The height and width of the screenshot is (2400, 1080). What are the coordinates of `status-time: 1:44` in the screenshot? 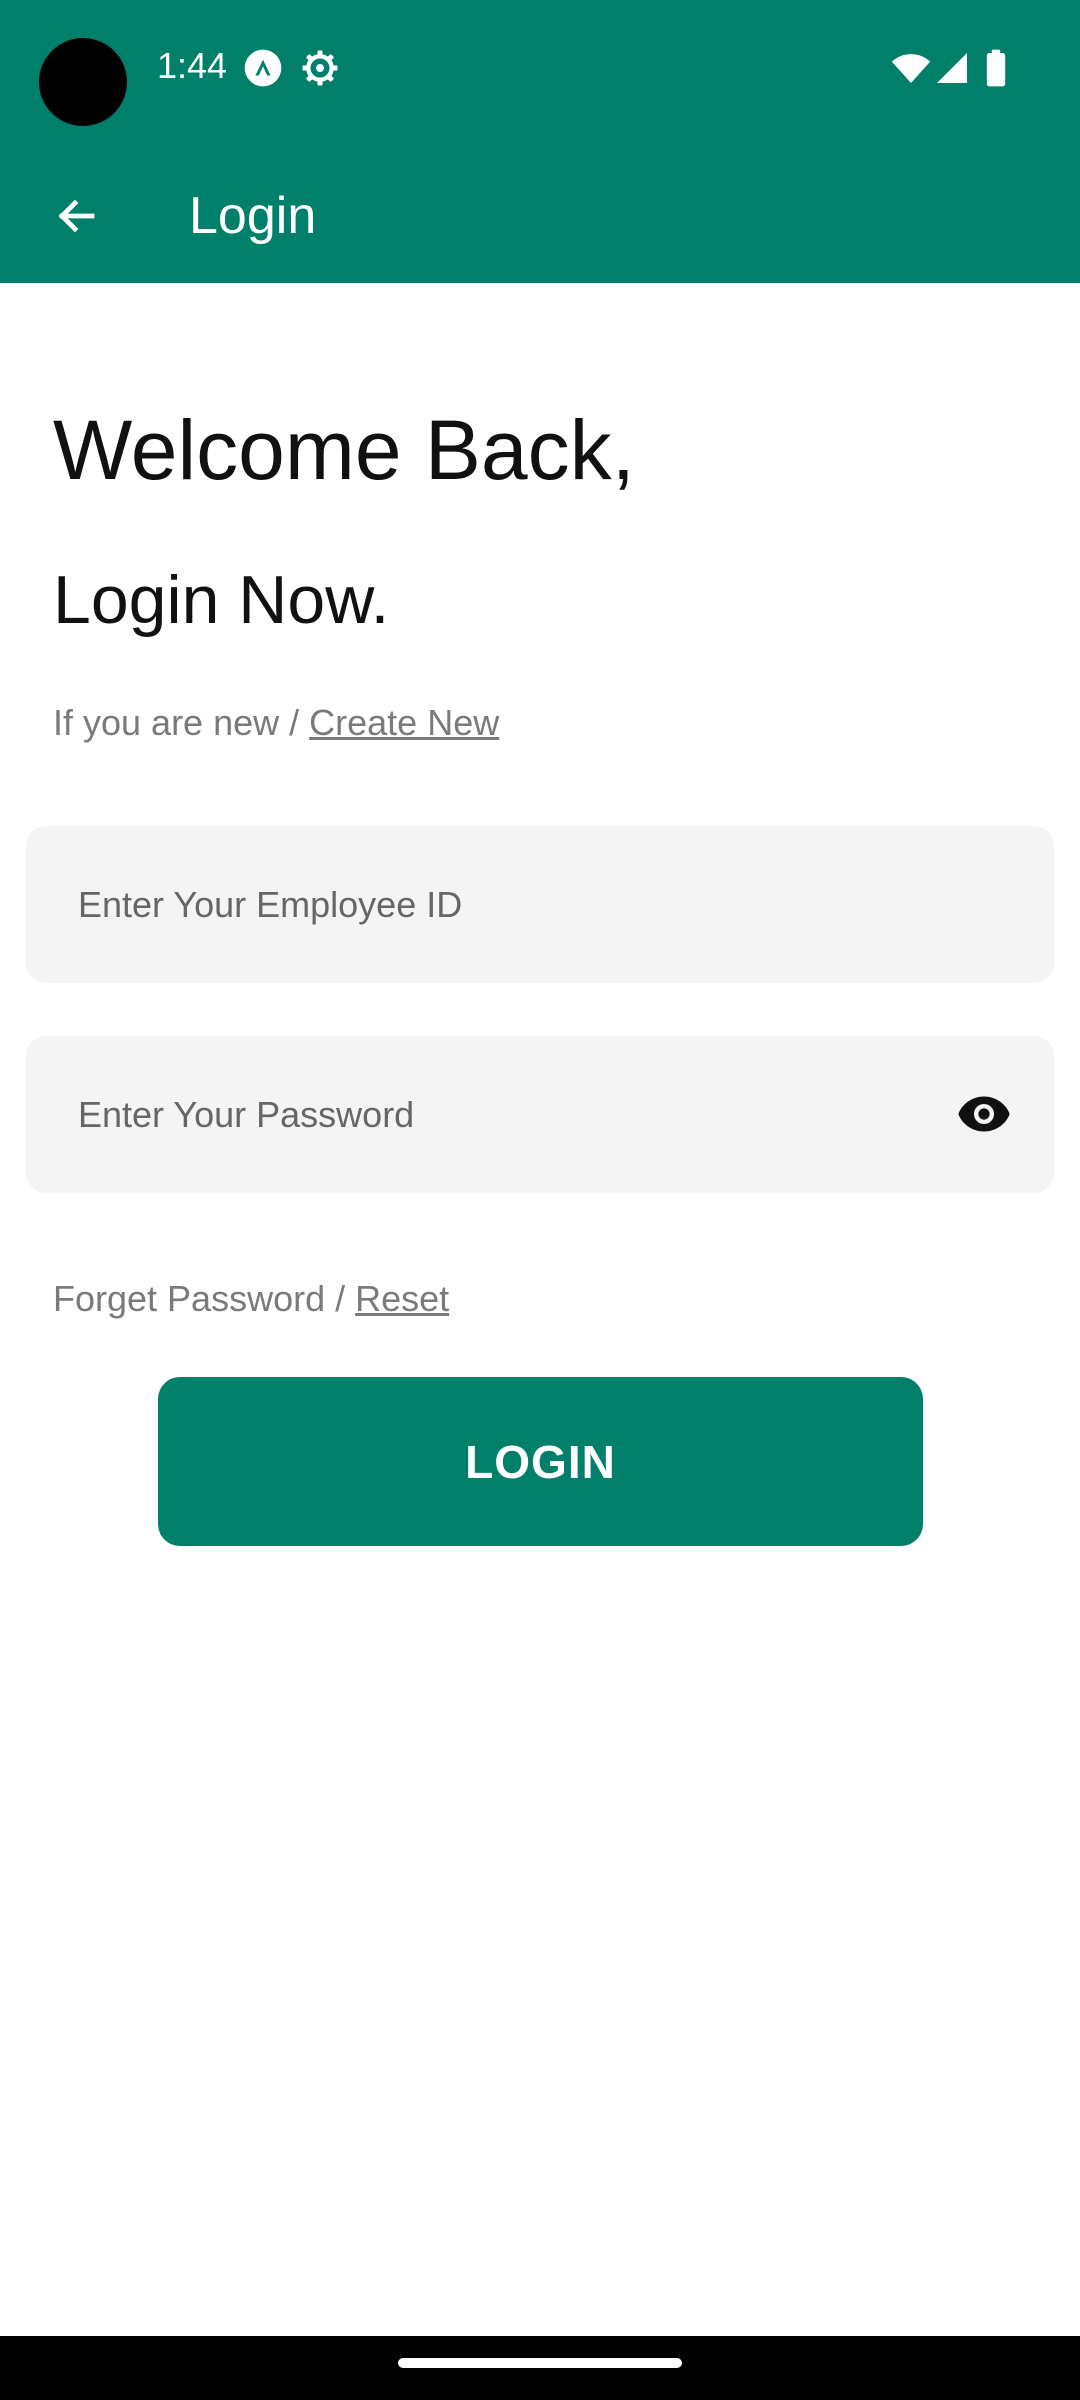 It's located at (192, 65).